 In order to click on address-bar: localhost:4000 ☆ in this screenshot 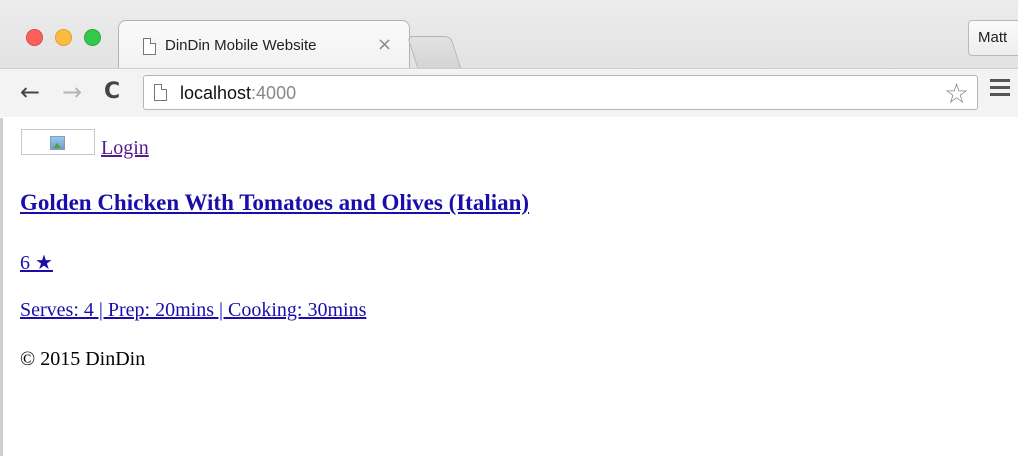, I will do `click(560, 92)`.